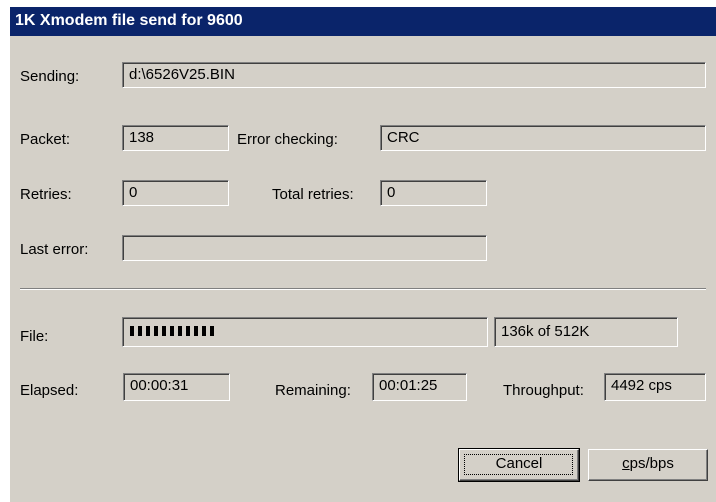 The height and width of the screenshot is (502, 716). Describe the element at coordinates (655, 387) in the screenshot. I see `throughput-field: 4492 cps` at that location.